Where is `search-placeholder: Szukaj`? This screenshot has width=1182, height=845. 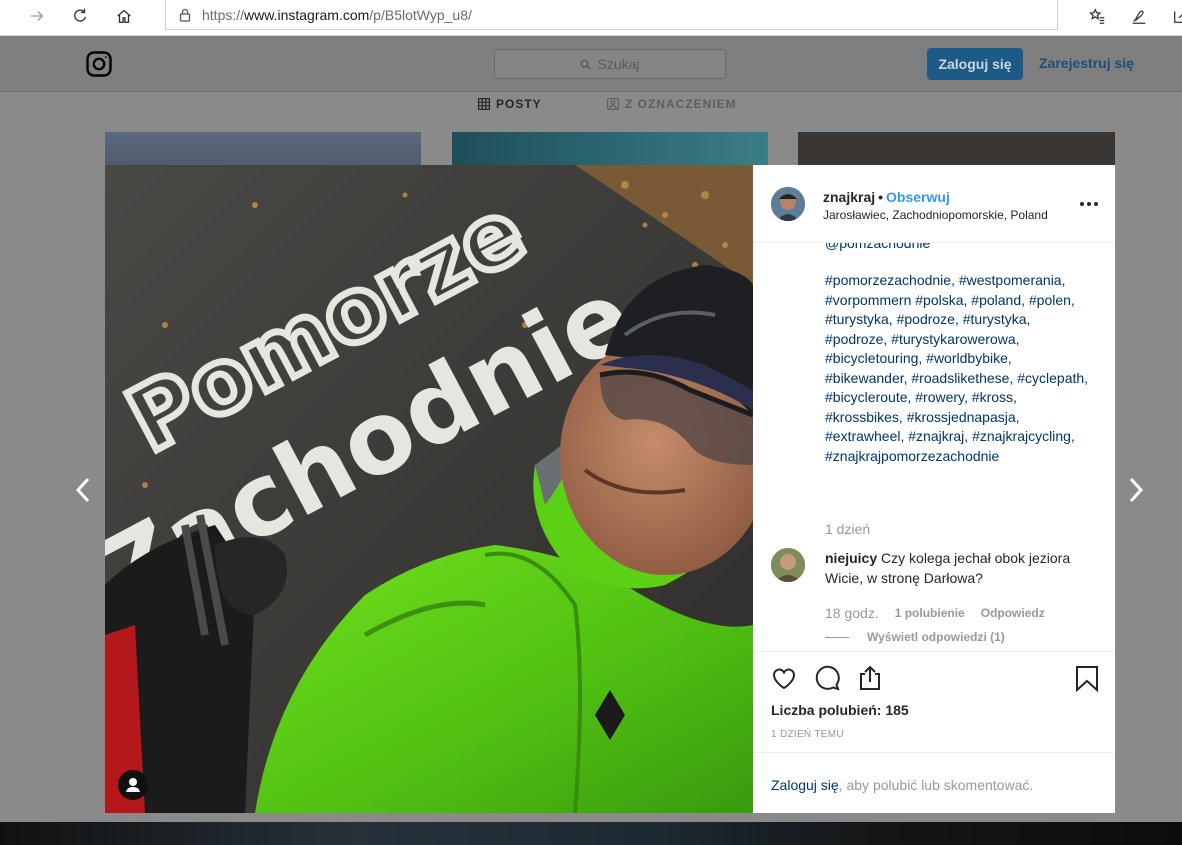 search-placeholder: Szukaj is located at coordinates (618, 64).